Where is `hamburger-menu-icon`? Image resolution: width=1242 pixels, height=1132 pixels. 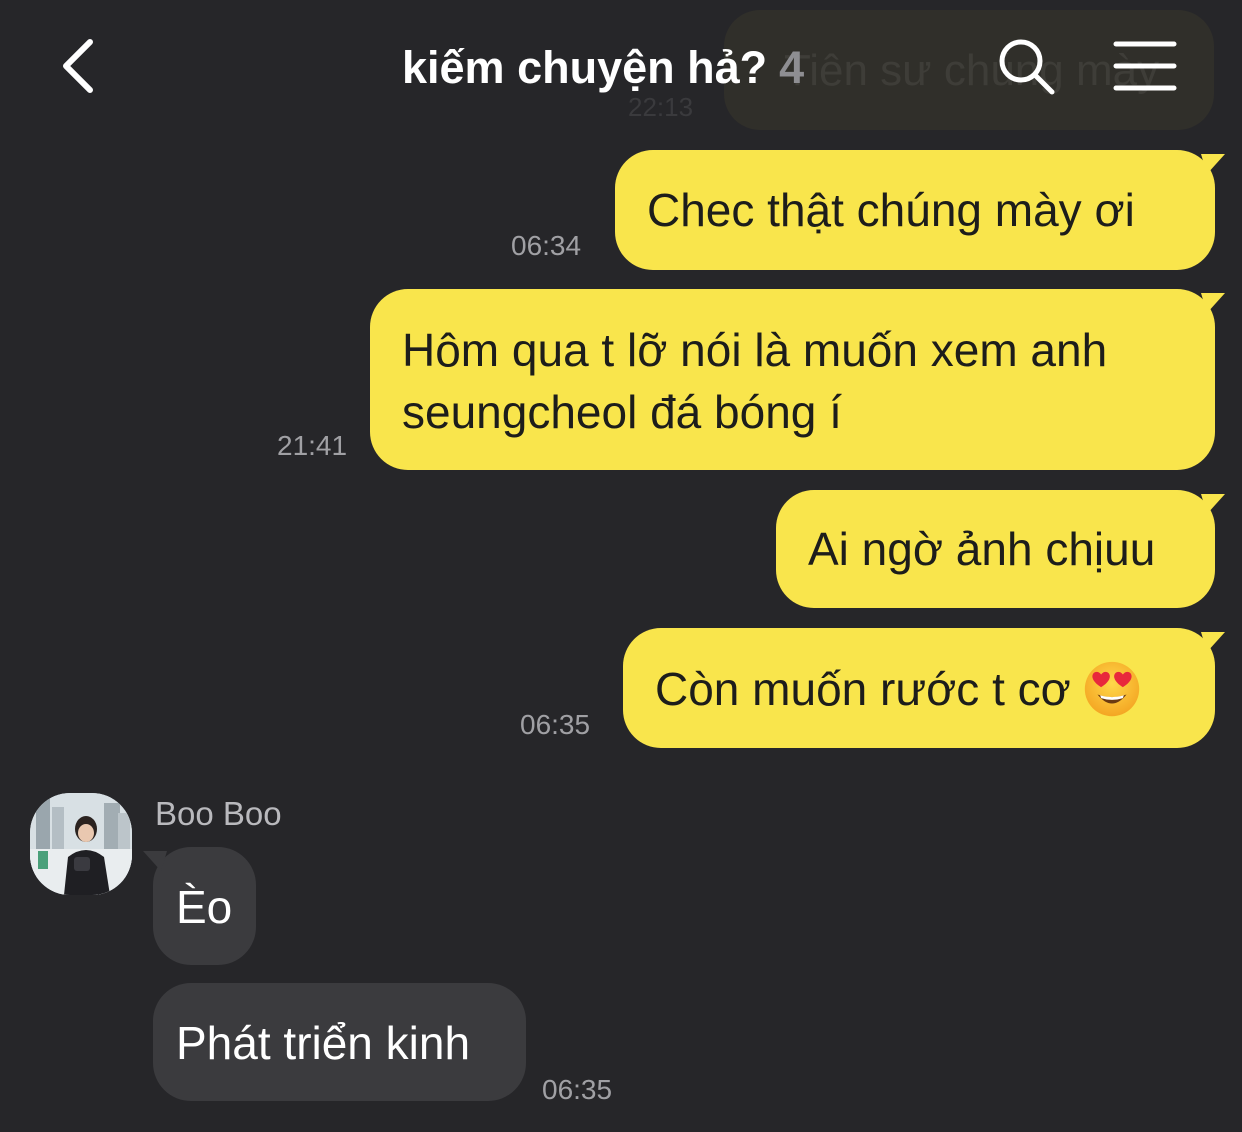 hamburger-menu-icon is located at coordinates (1145, 66).